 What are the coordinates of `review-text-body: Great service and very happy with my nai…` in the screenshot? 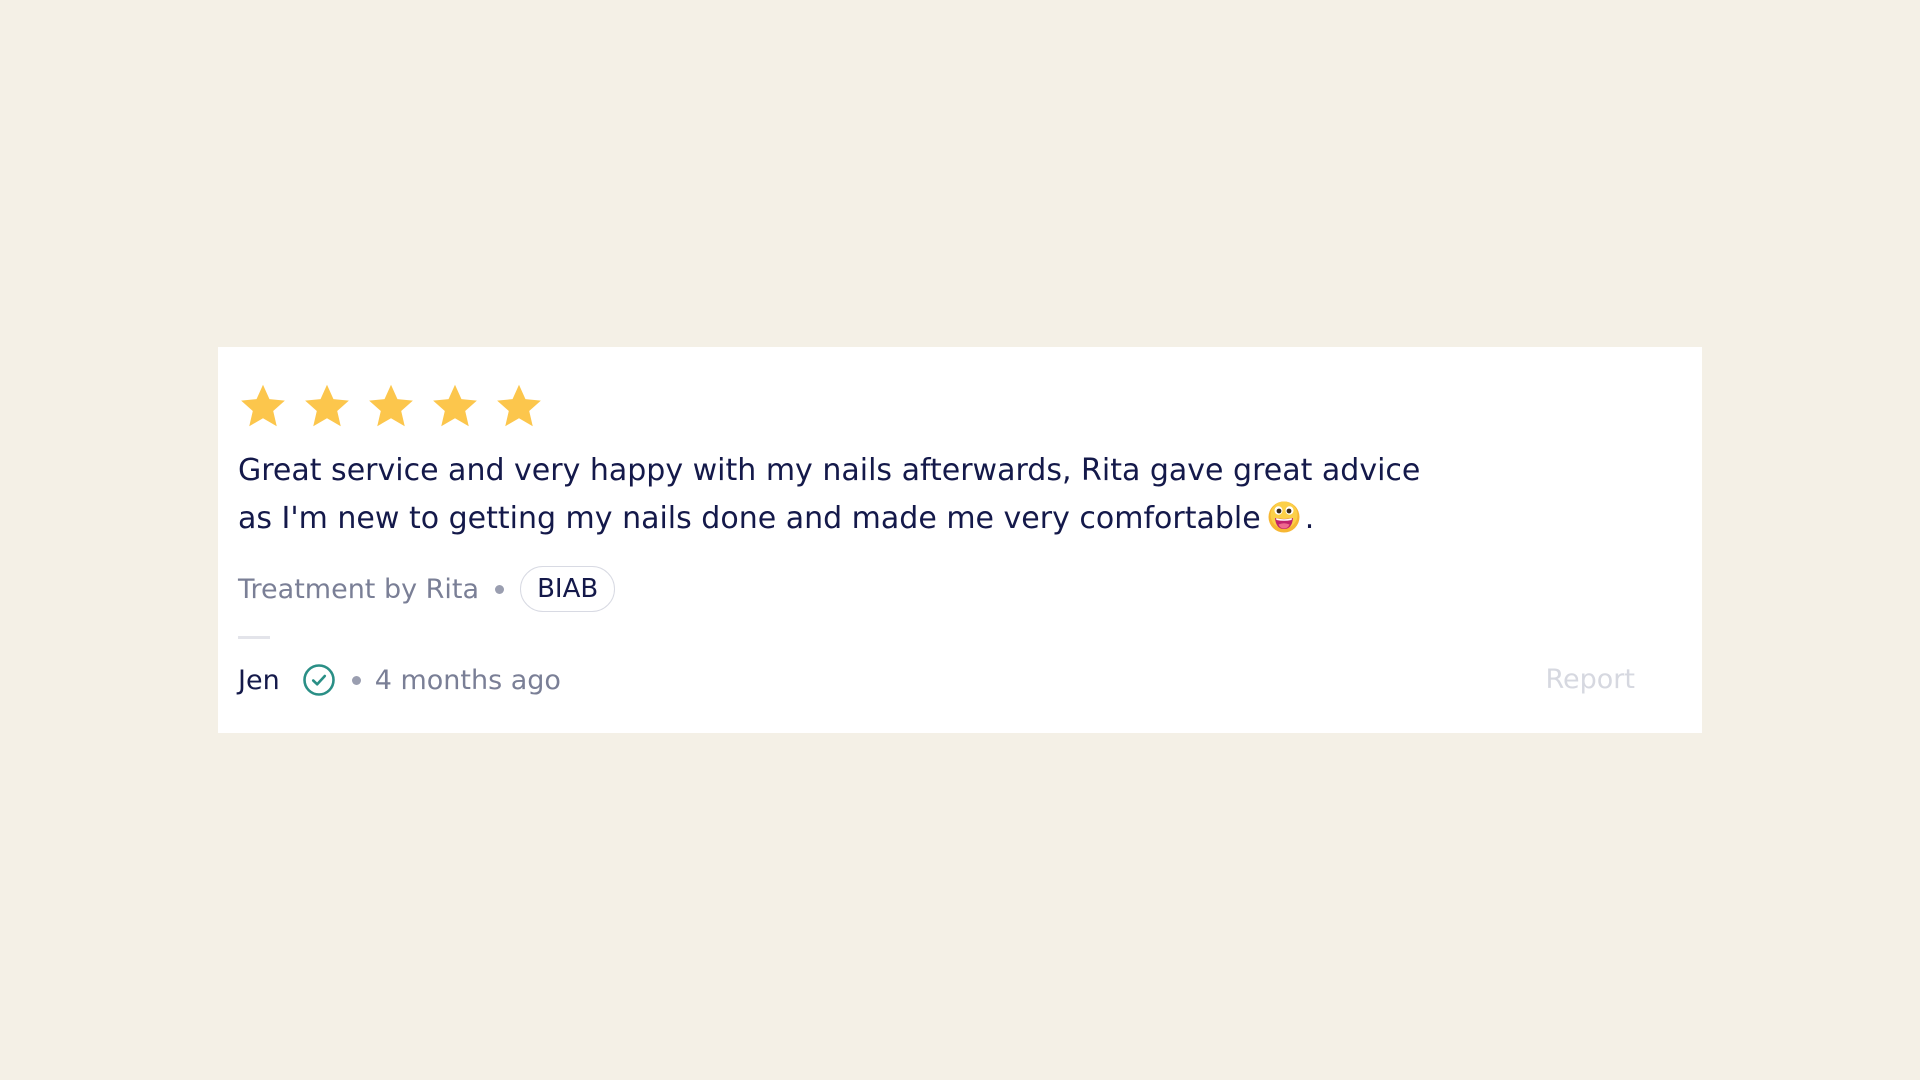 It's located at (829, 494).